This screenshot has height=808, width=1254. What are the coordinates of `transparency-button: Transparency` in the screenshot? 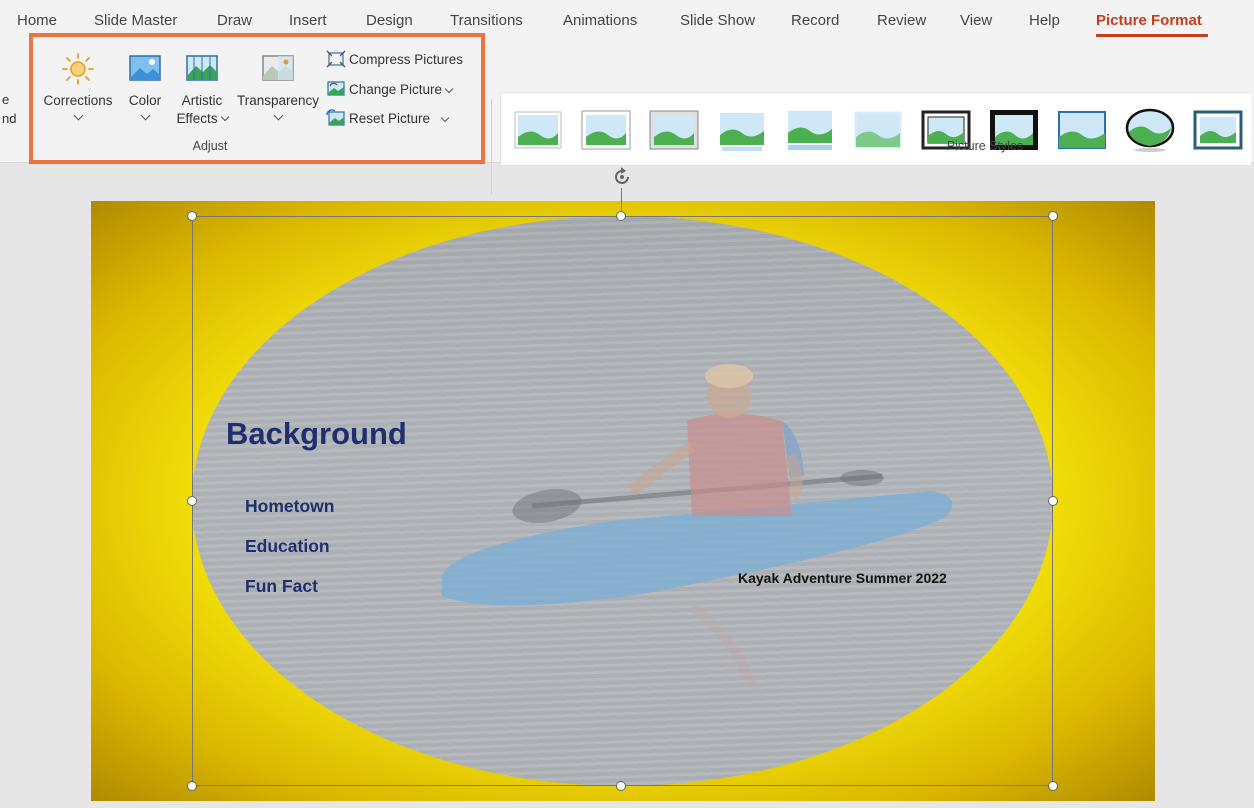 It's located at (278, 86).